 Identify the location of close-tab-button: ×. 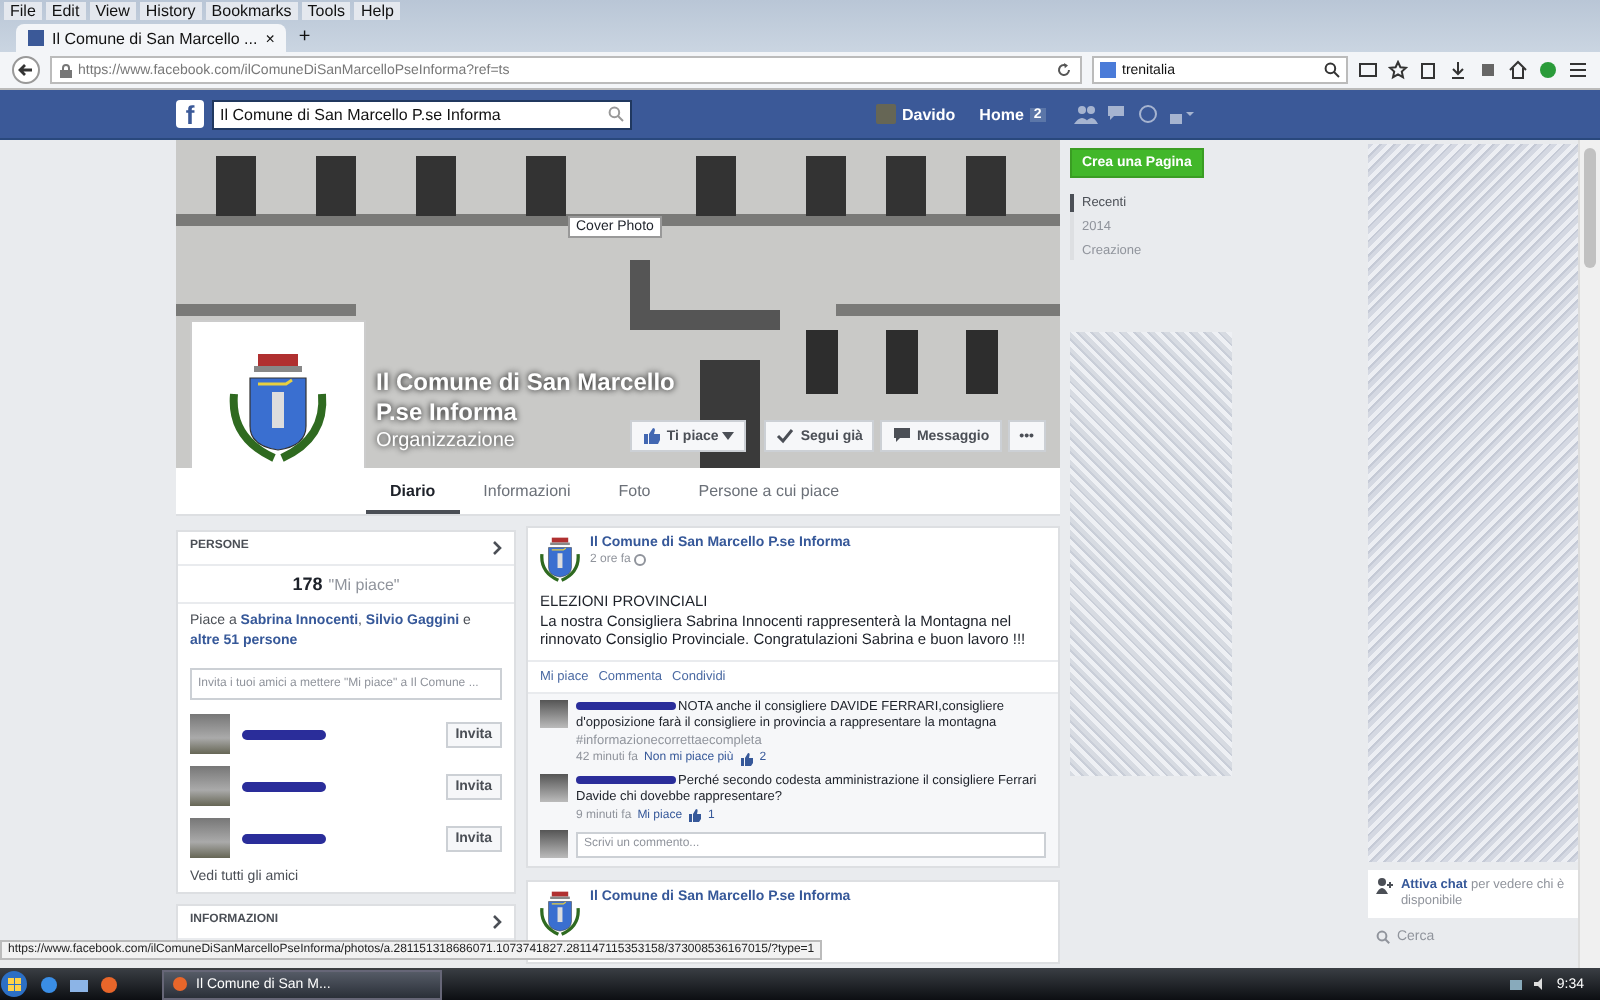
(270, 38).